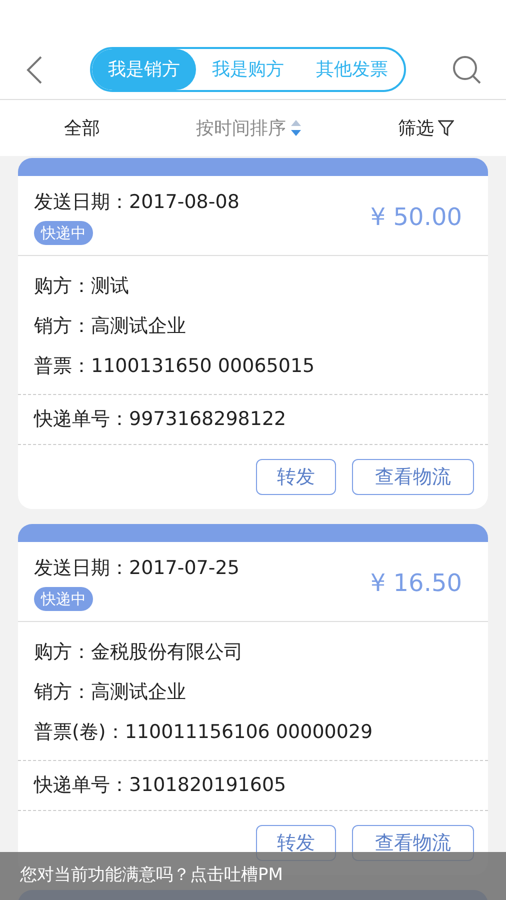 The image size is (506, 900). What do you see at coordinates (137, 202) in the screenshot?
I see `send-date: 发送日期：2017-08-08` at bounding box center [137, 202].